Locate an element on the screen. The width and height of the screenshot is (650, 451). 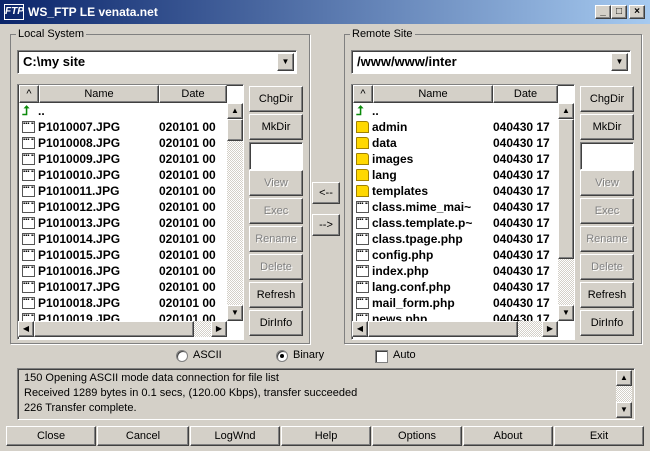
local-rename-button: Rename is located at coordinates (276, 239).